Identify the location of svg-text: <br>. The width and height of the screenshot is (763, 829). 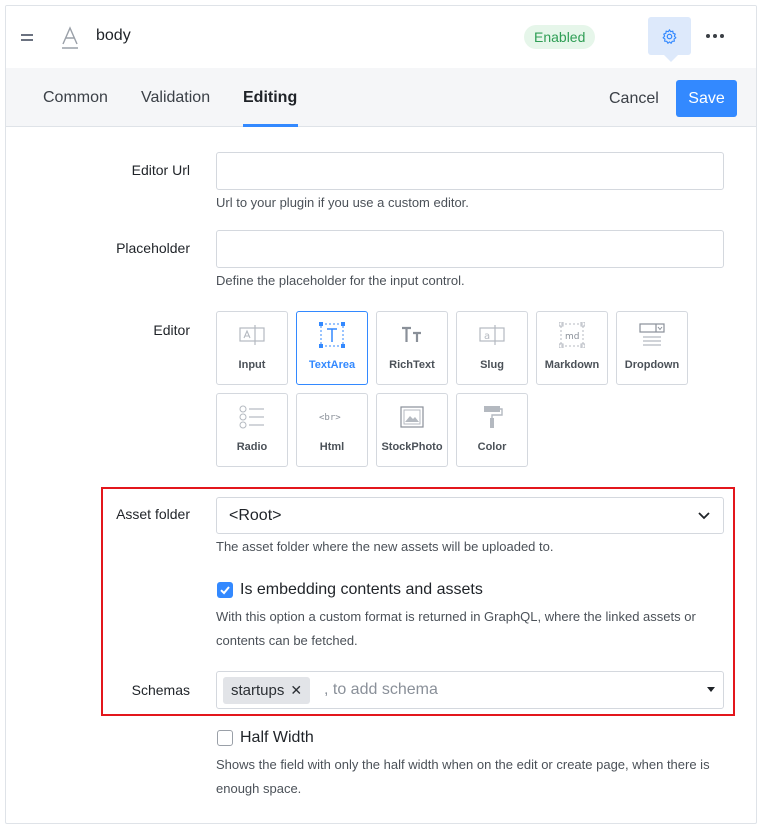
(330, 418).